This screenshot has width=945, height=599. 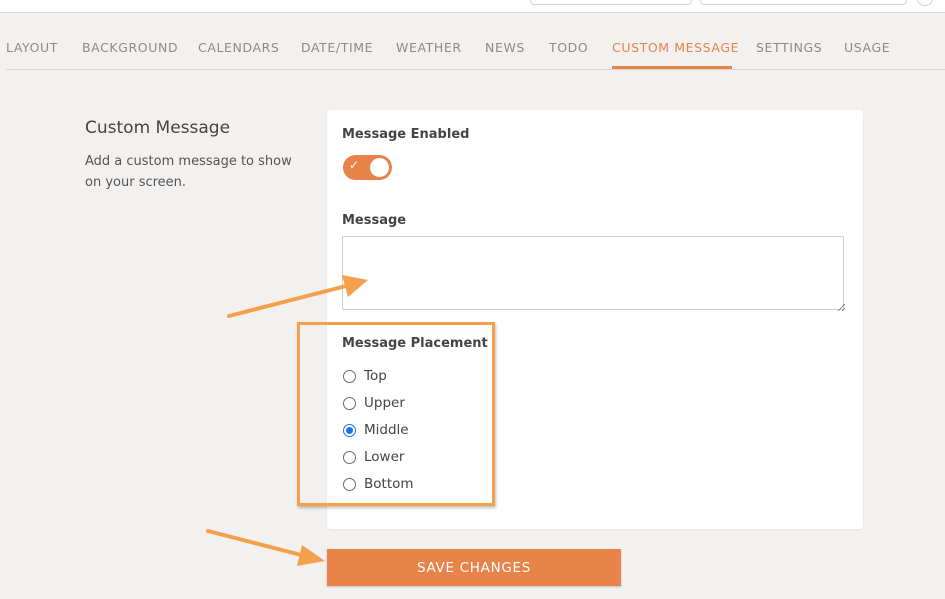 What do you see at coordinates (789, 48) in the screenshot?
I see `tab-settings: SETTINGS` at bounding box center [789, 48].